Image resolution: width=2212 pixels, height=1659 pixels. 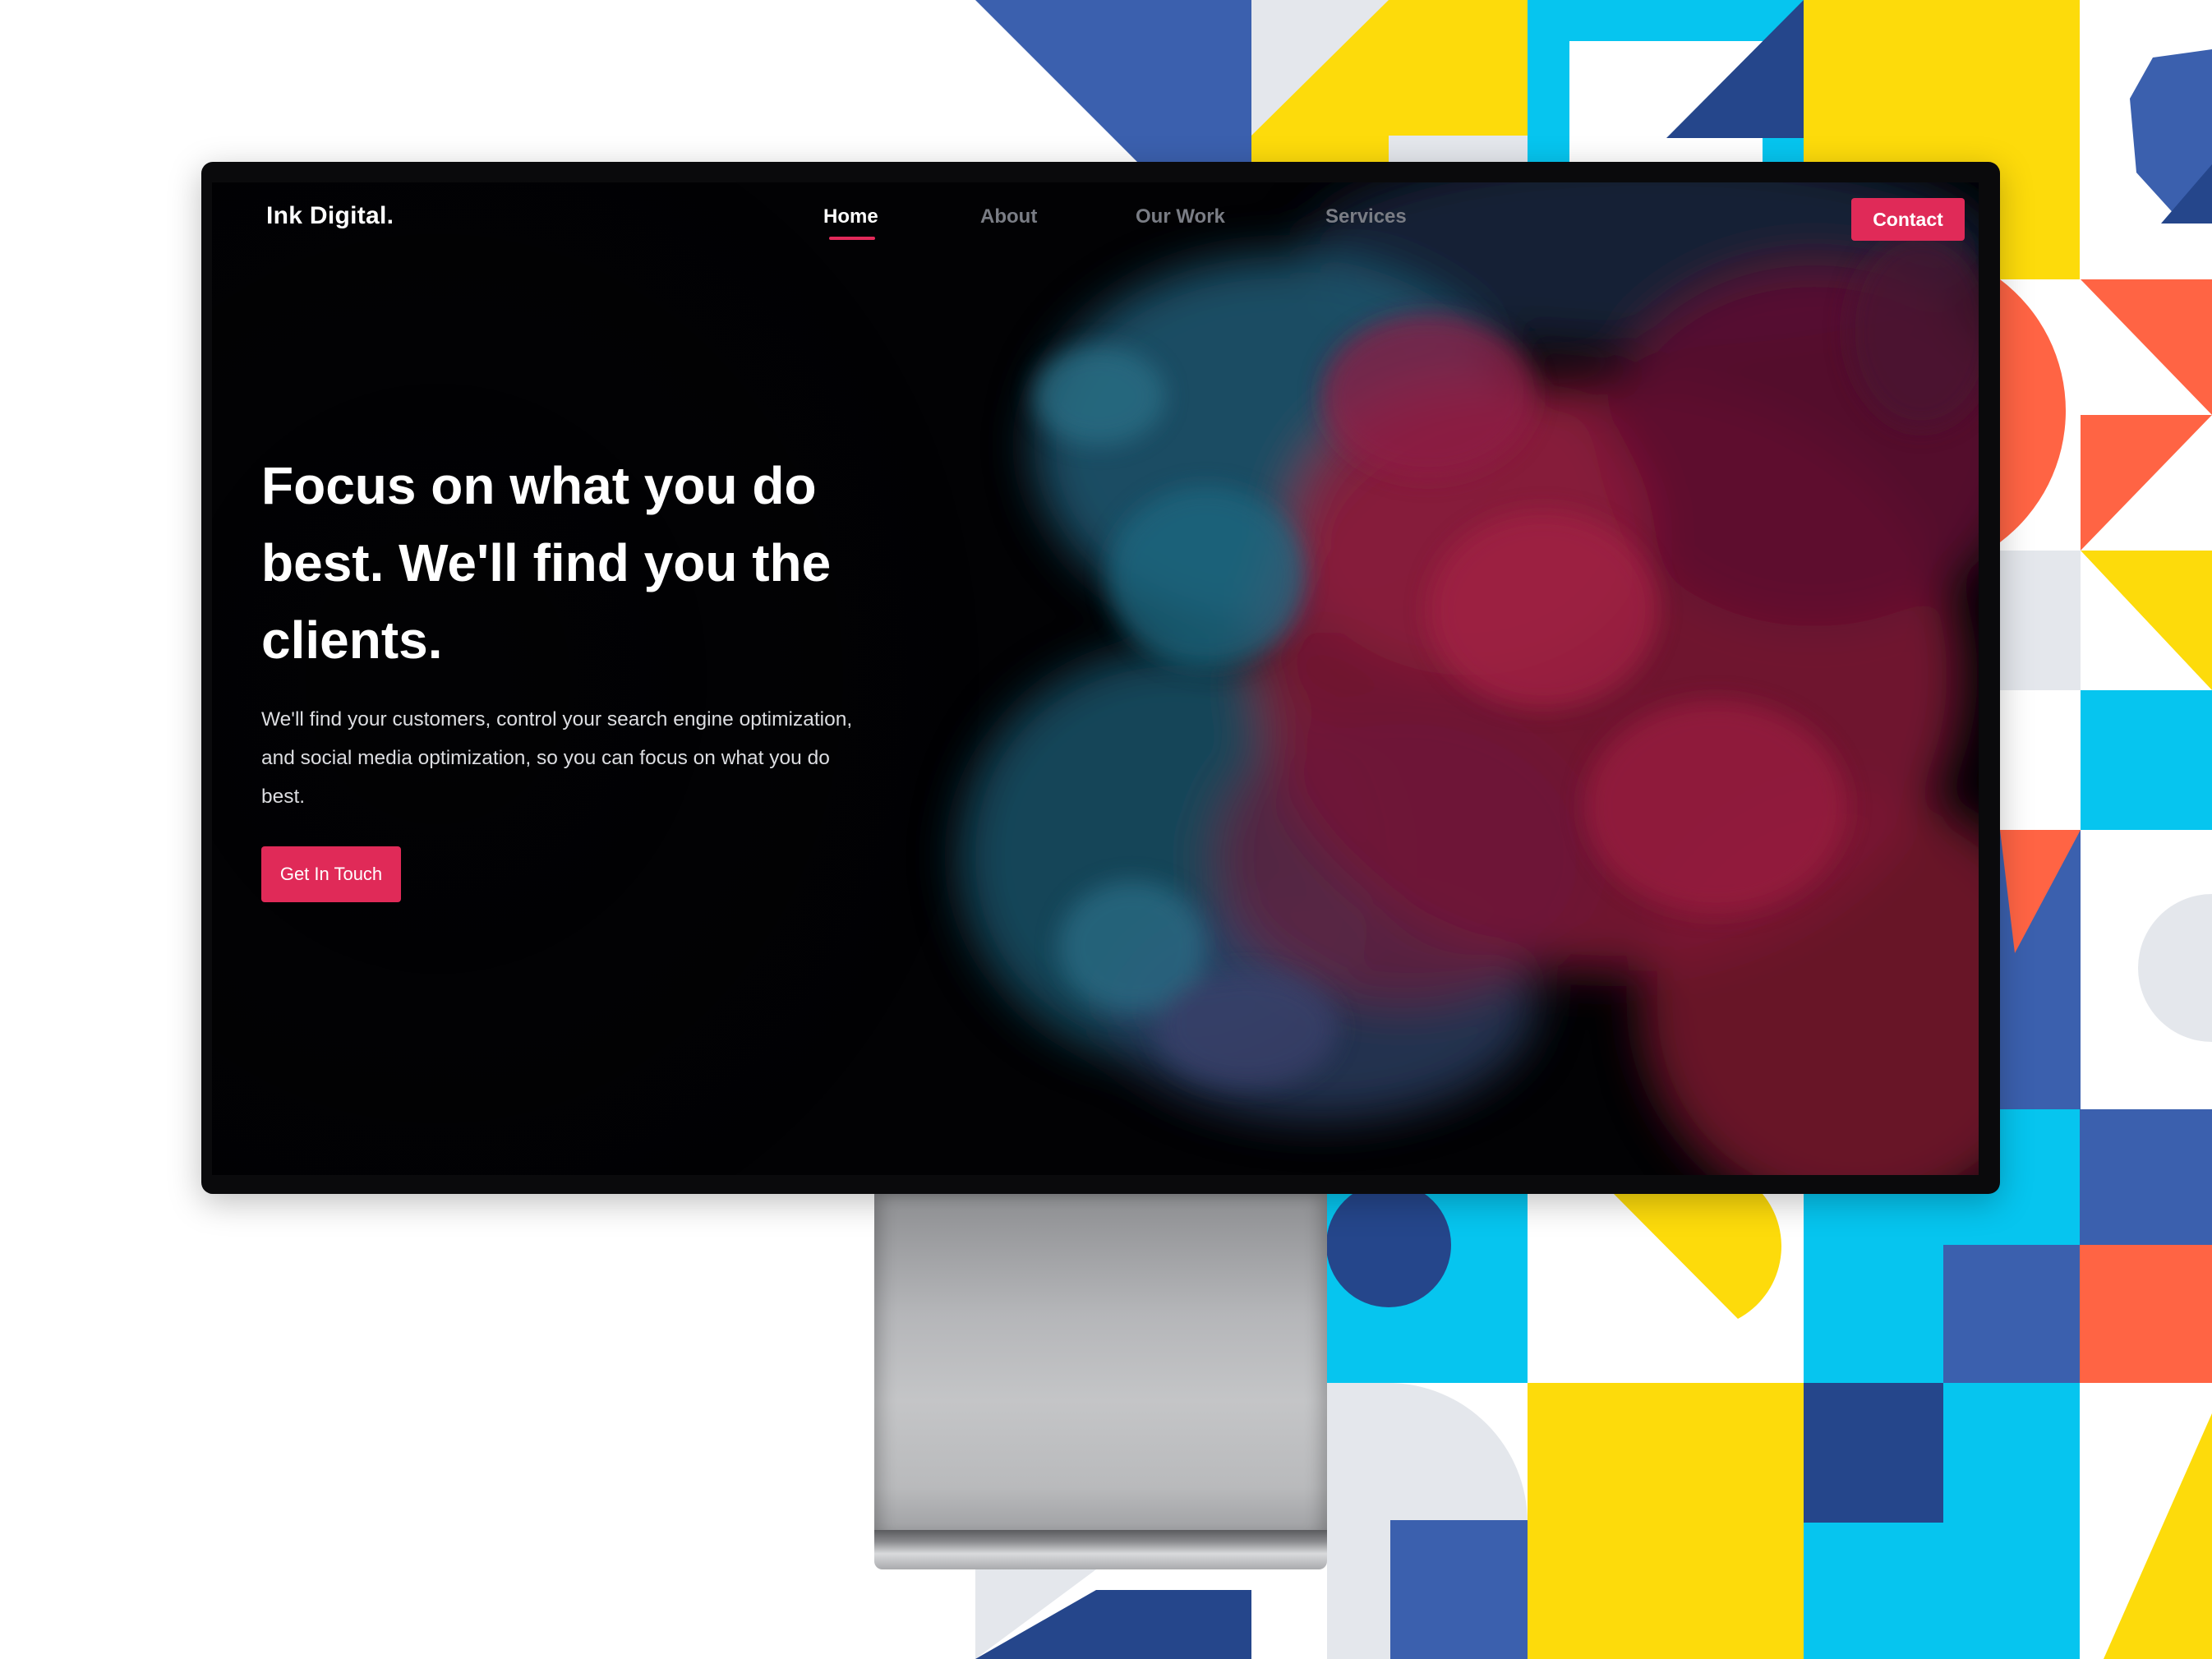 I want to click on nav-about: About, so click(x=1008, y=217).